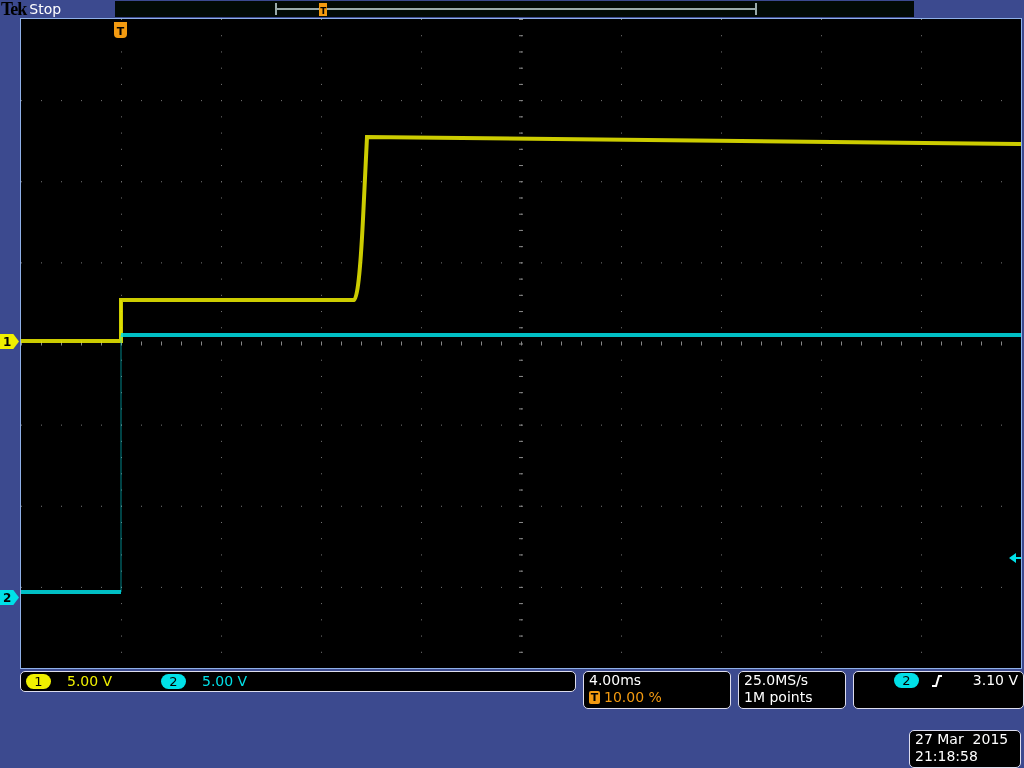 This screenshot has width=1024, height=768. What do you see at coordinates (120, 30) in the screenshot?
I see `trigger-marker: T` at bounding box center [120, 30].